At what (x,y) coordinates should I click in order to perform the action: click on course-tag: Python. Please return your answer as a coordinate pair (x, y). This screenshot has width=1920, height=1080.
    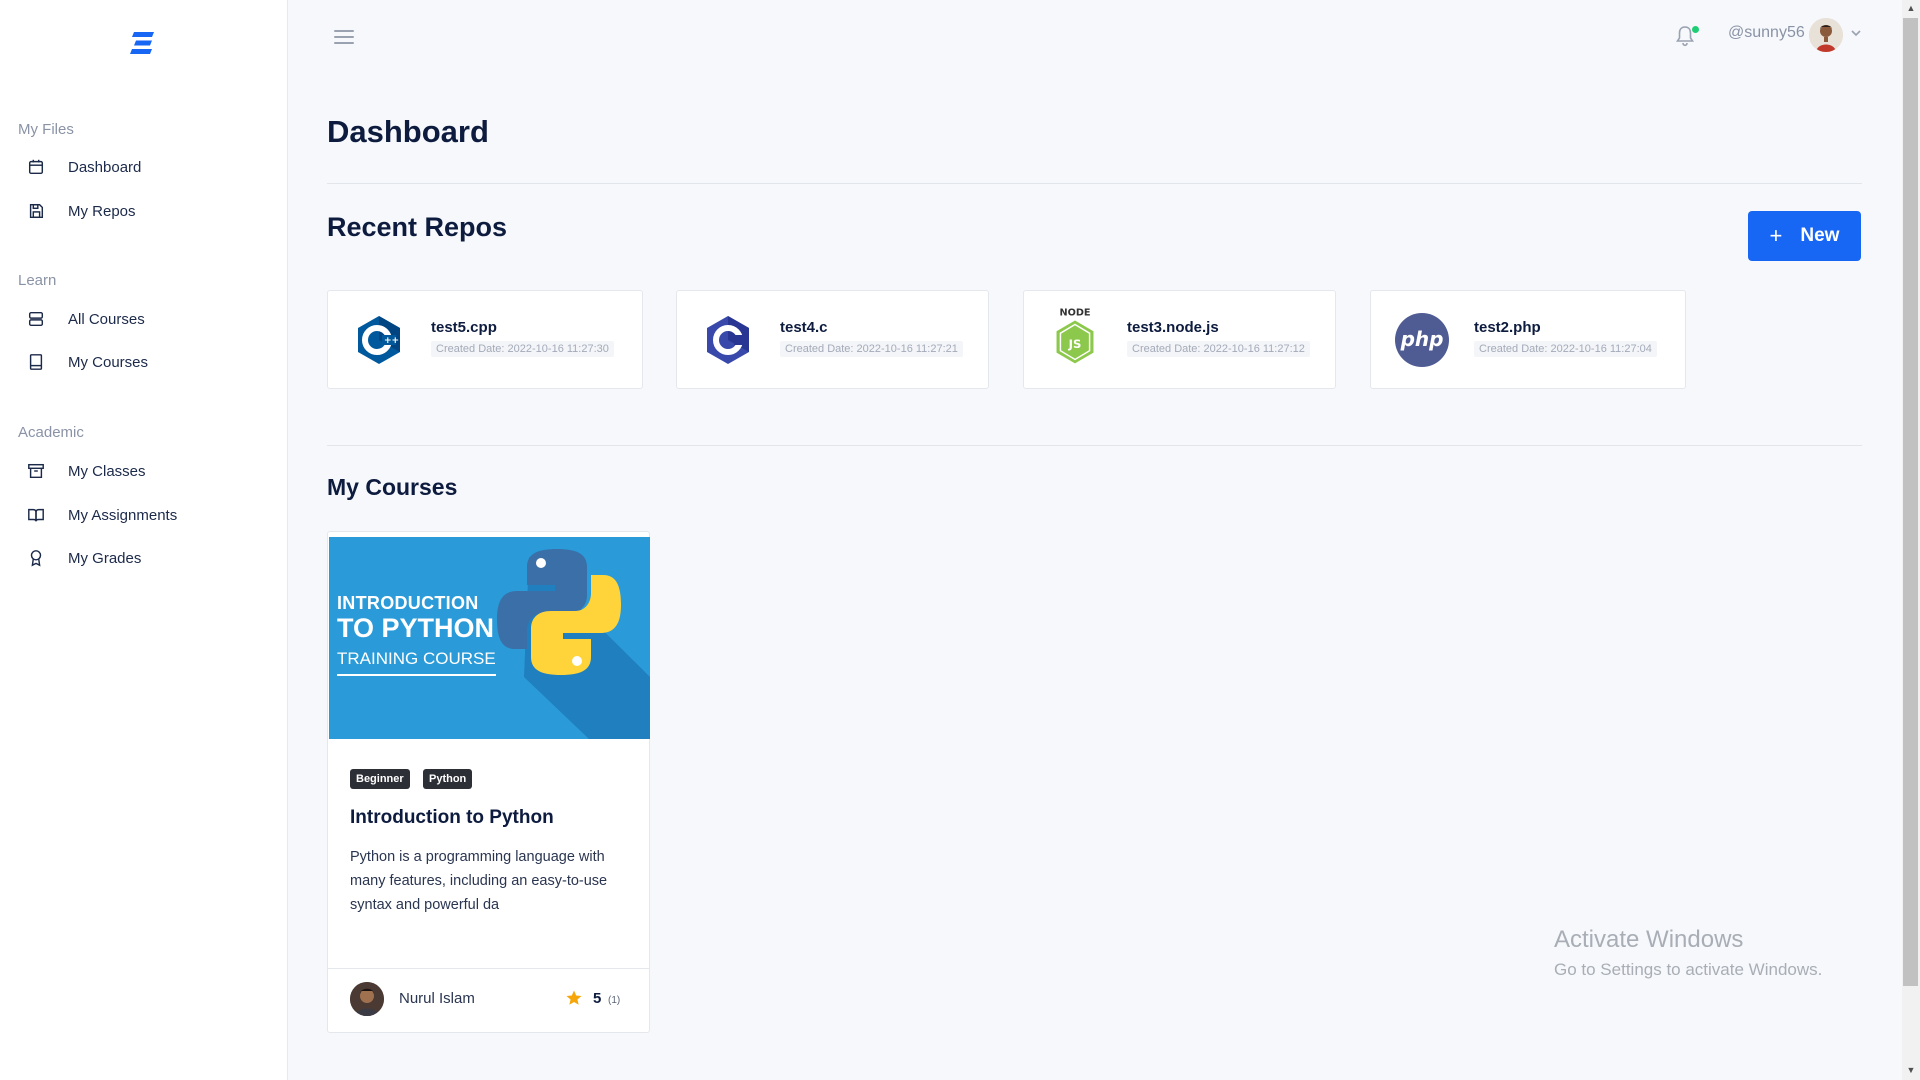
    Looking at the image, I should click on (448, 779).